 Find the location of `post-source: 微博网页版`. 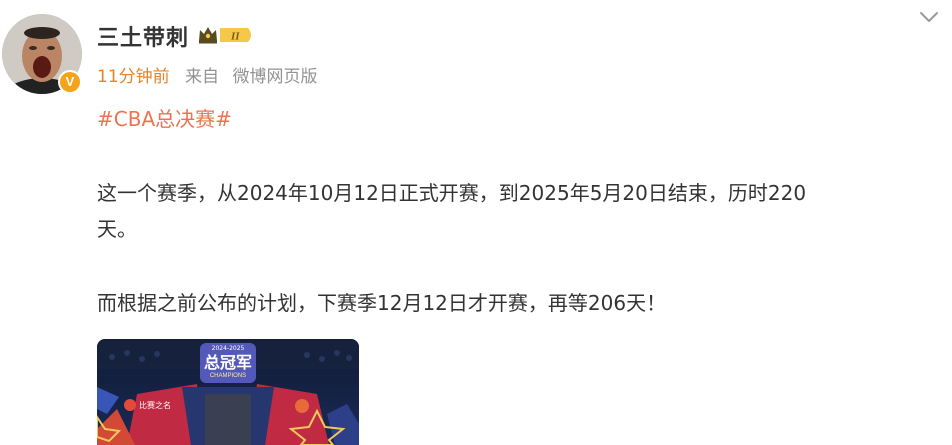

post-source: 微博网页版 is located at coordinates (275, 77).